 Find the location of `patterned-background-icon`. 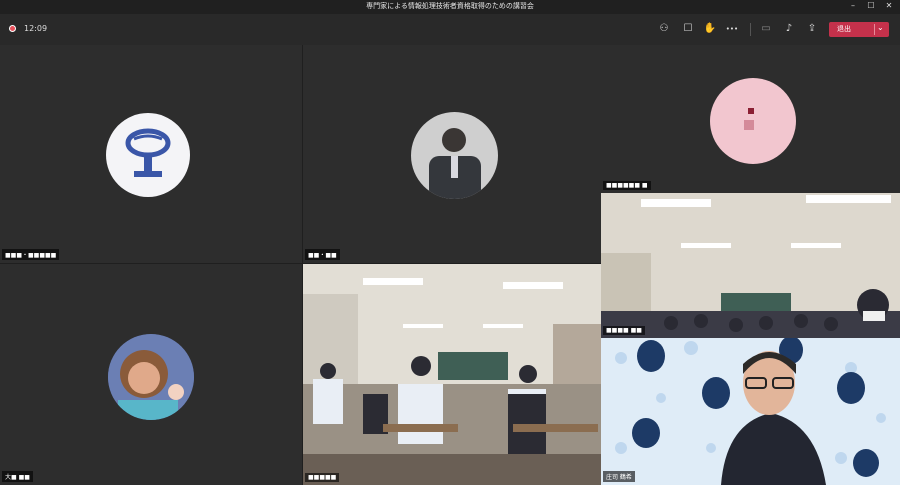

patterned-background-icon is located at coordinates (750, 411).